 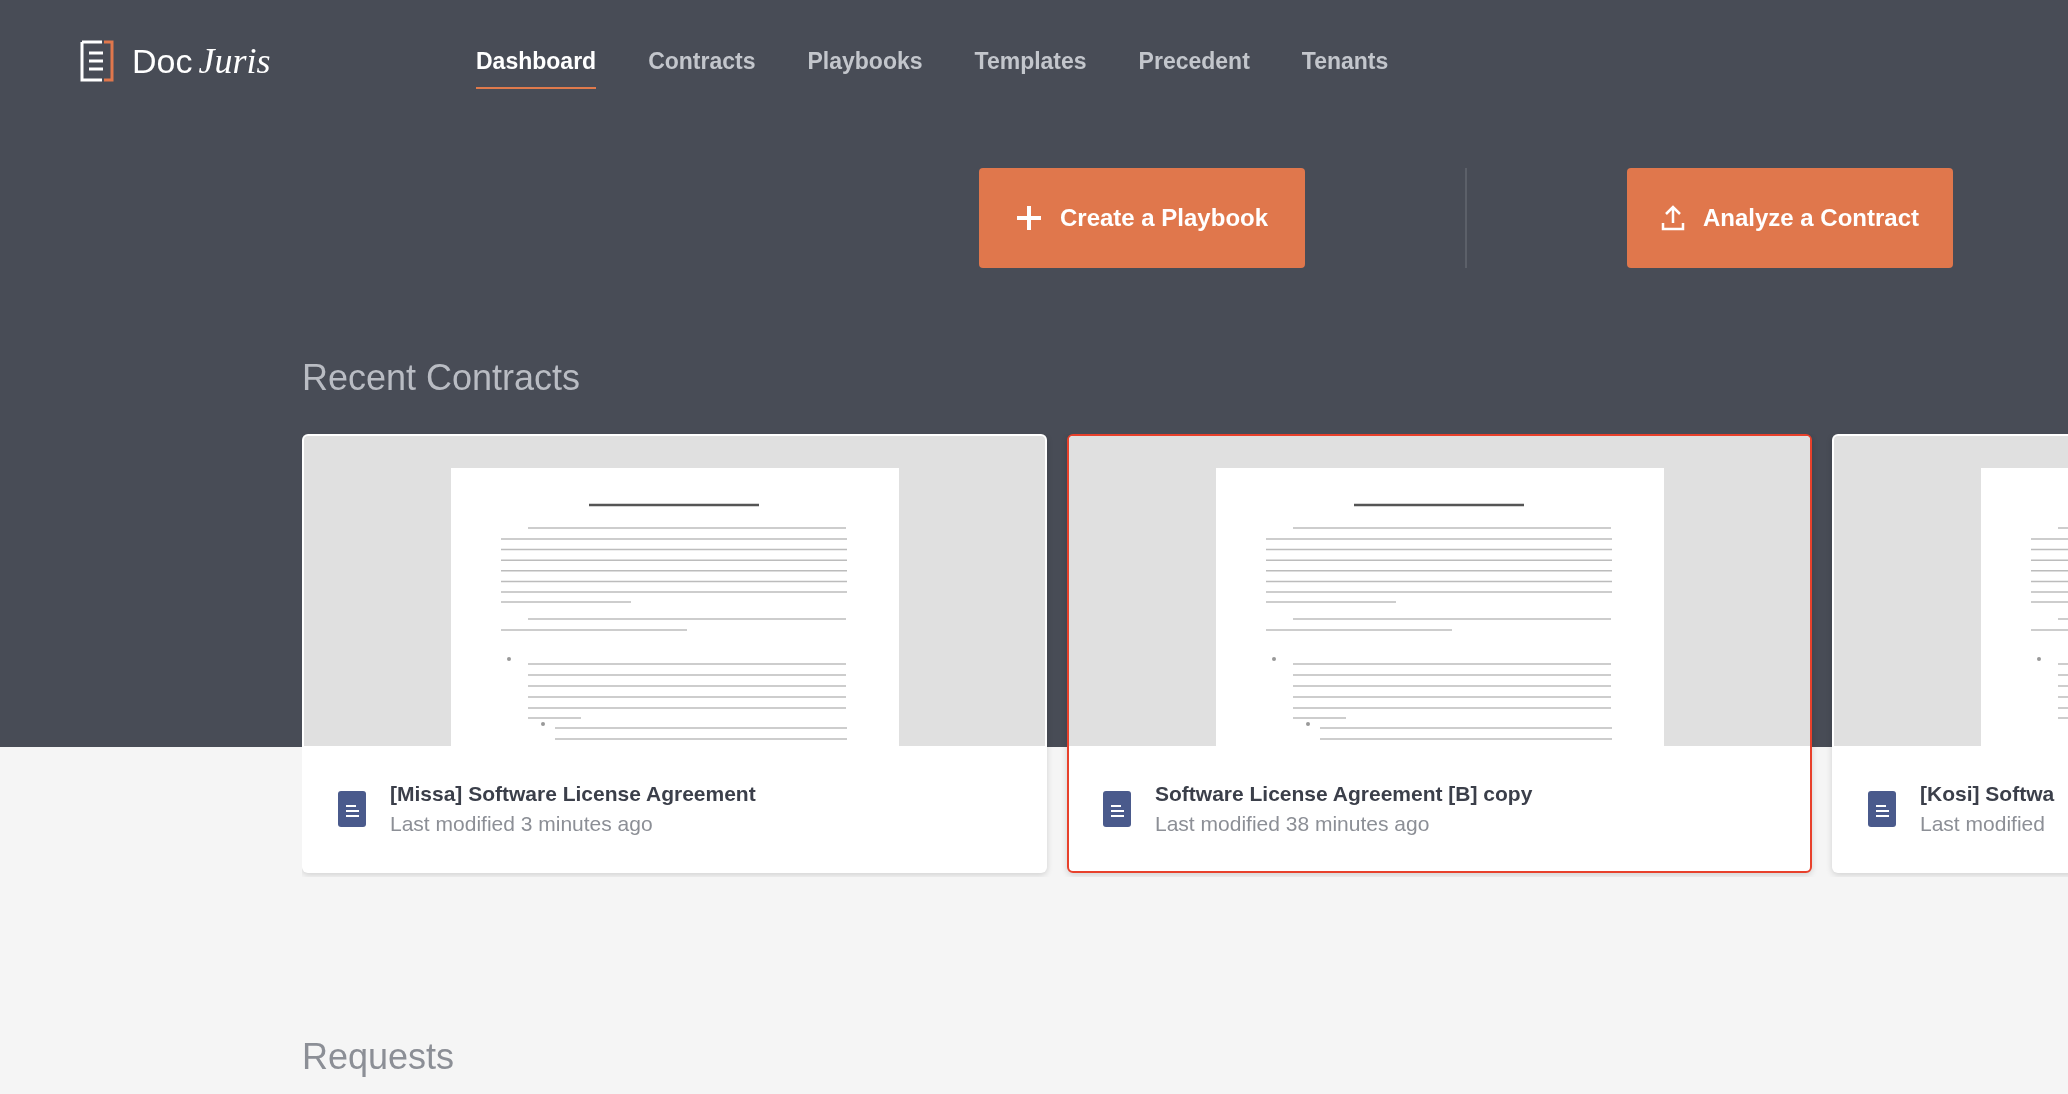 What do you see at coordinates (1344, 793) in the screenshot?
I see `contract-title: Software License Agreement [B] copy` at bounding box center [1344, 793].